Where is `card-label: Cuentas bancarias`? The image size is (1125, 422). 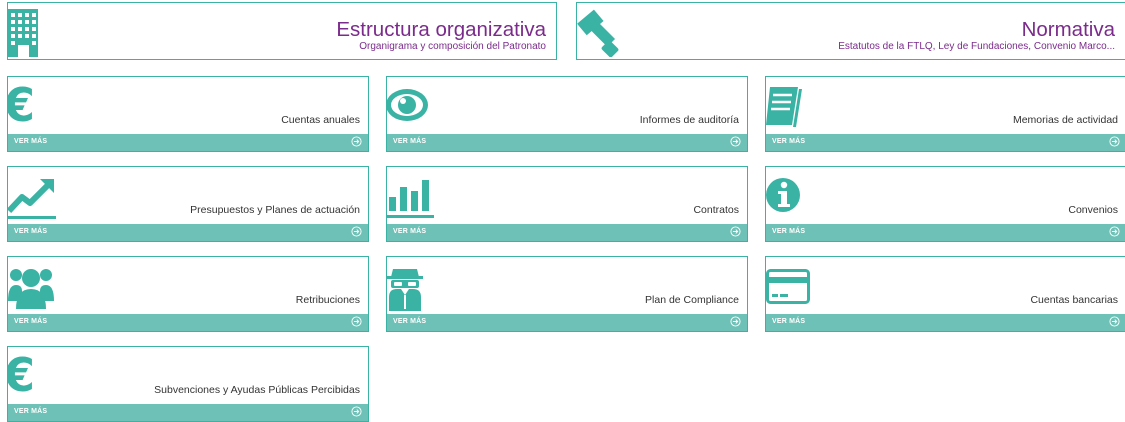 card-label: Cuentas bancarias is located at coordinates (1074, 300).